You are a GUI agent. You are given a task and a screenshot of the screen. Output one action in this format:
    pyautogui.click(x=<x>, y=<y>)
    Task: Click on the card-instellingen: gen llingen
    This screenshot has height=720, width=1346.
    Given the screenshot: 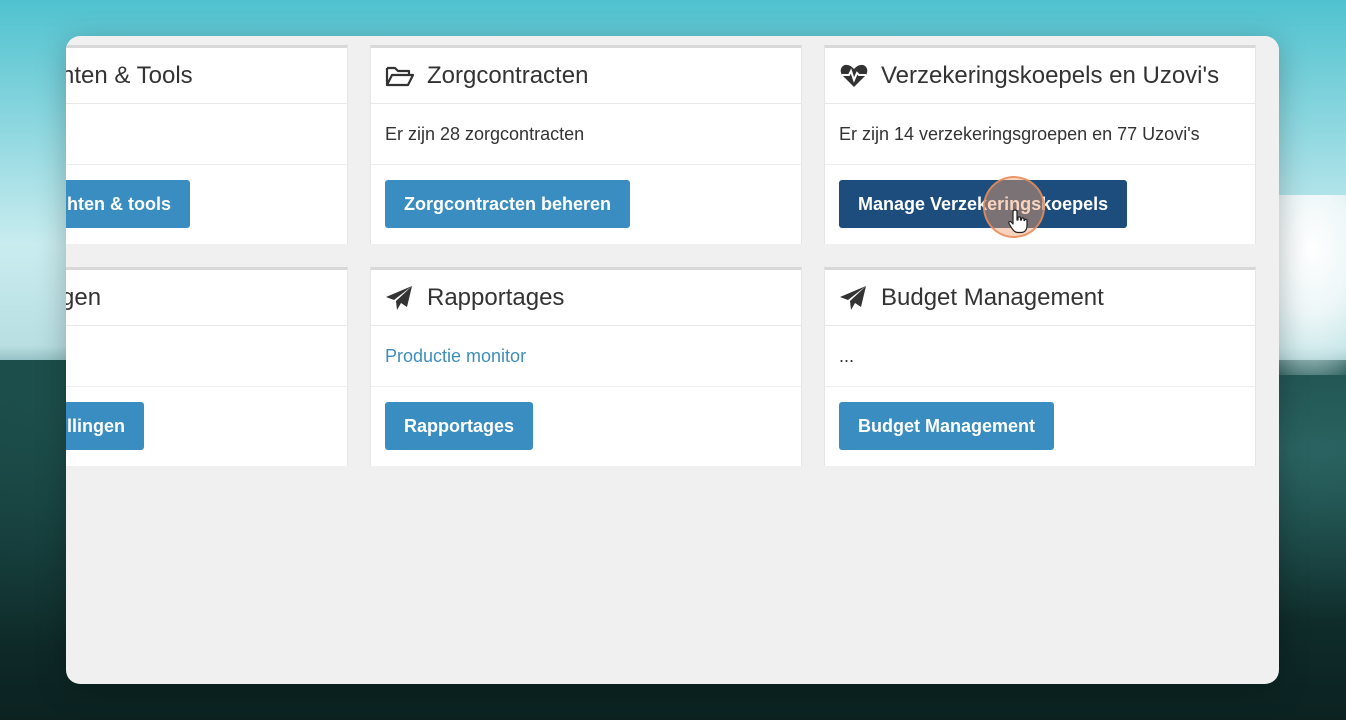 What is the action you would take?
    pyautogui.click(x=207, y=366)
    